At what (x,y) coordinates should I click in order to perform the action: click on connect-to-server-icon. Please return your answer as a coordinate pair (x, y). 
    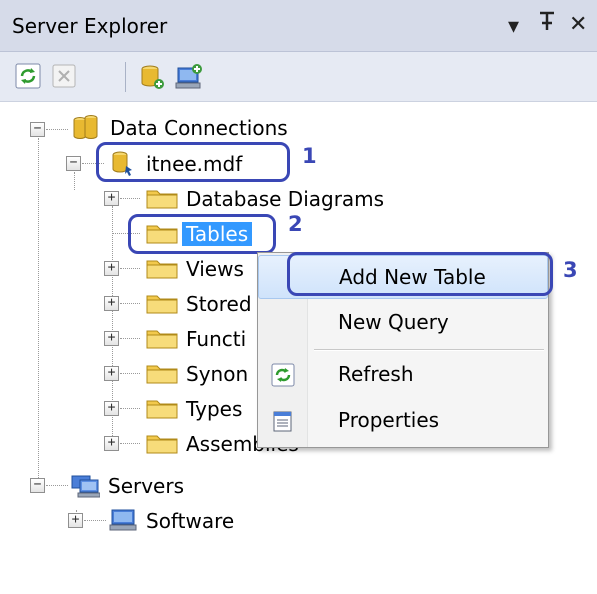
    Looking at the image, I should click on (189, 77).